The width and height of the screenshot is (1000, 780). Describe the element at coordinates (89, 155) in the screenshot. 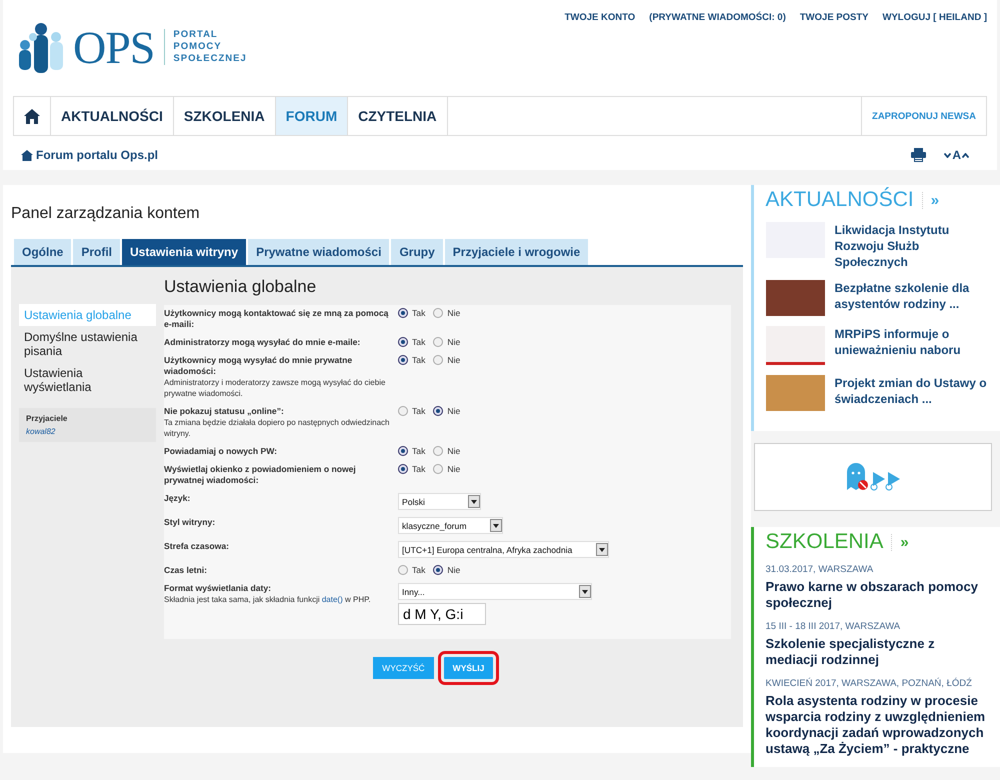

I see `breadcrumb-link: Forum portalu Ops.pl` at that location.